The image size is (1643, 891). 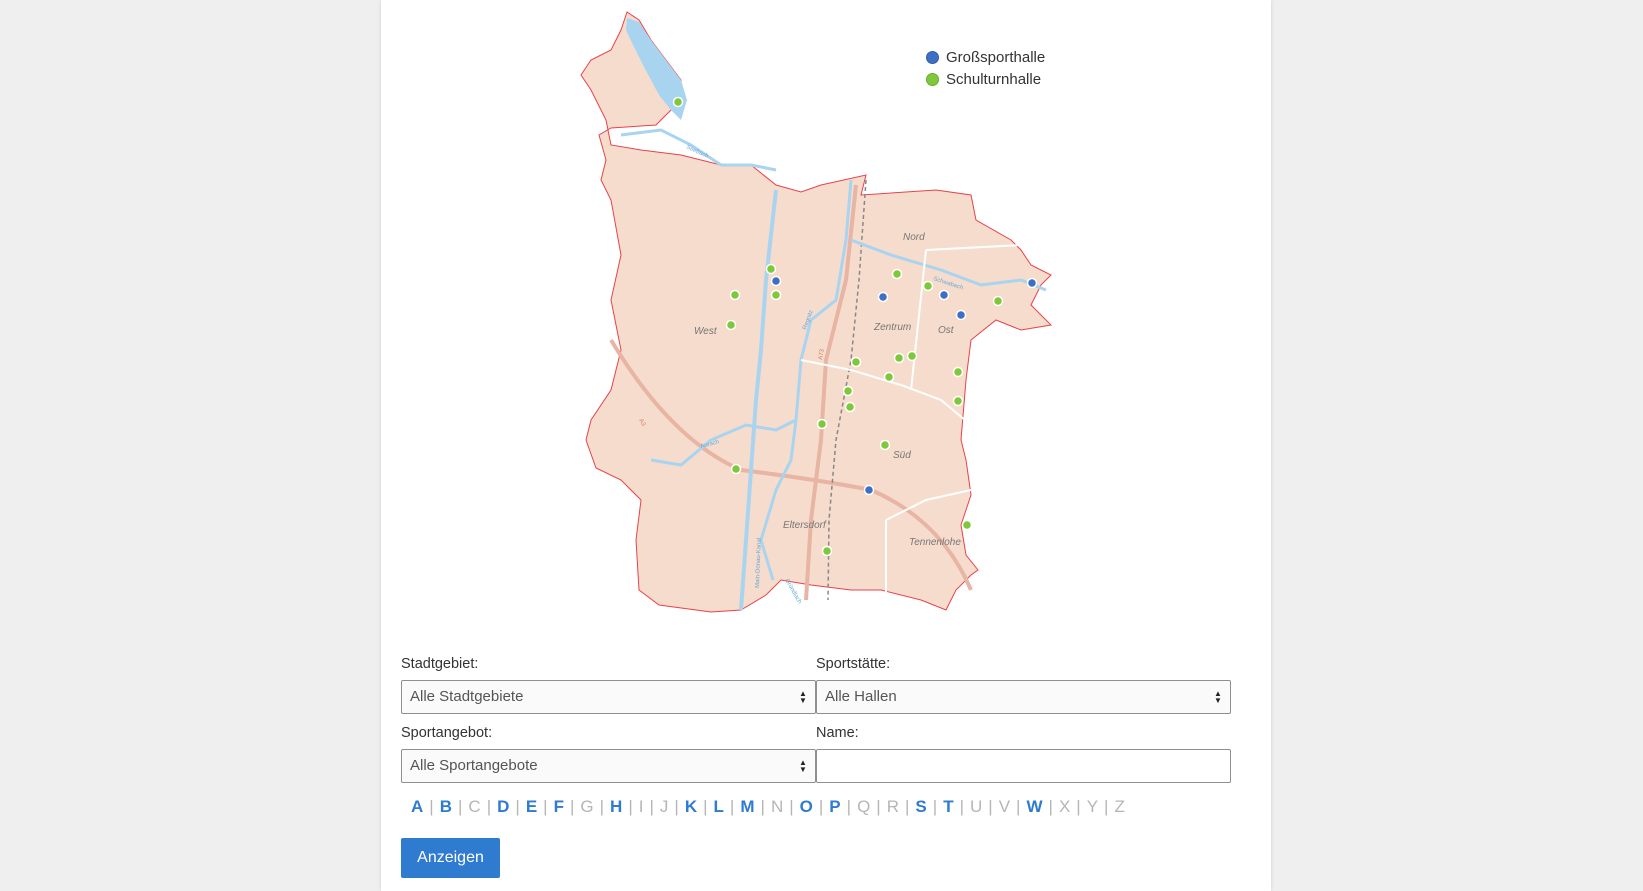 What do you see at coordinates (902, 455) in the screenshot?
I see `district-label-sued: Süd` at bounding box center [902, 455].